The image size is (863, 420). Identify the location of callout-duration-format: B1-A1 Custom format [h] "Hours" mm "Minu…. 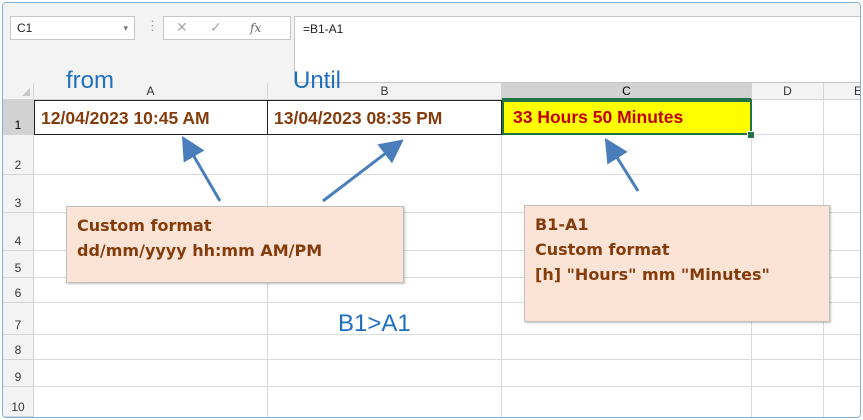
(677, 263).